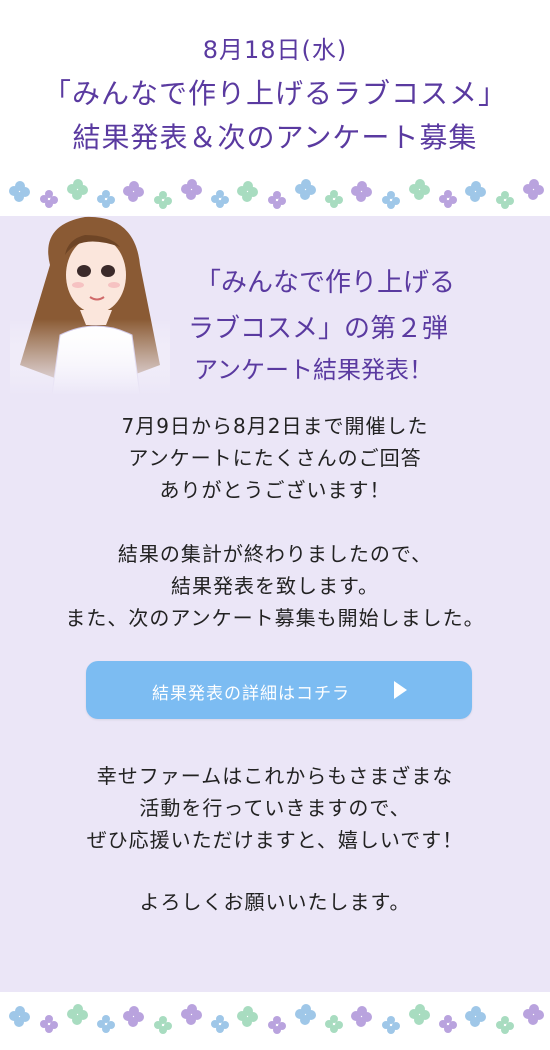 Image resolution: width=550 pixels, height=1050 pixels. I want to click on message-p3-line1: 幸せファームはこれからもさまざまな, so click(275, 776).